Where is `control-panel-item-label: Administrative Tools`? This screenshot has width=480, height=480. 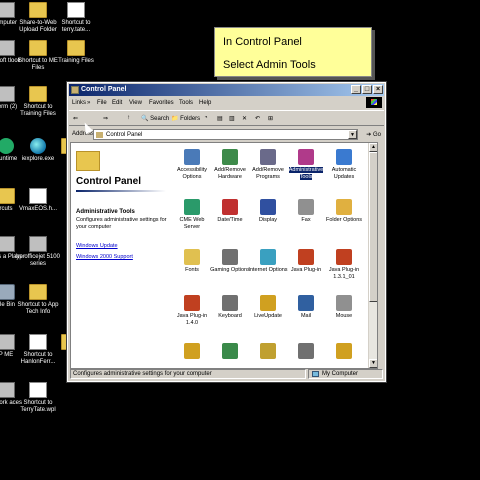 control-panel-item-label: Administrative Tools is located at coordinates (306, 173).